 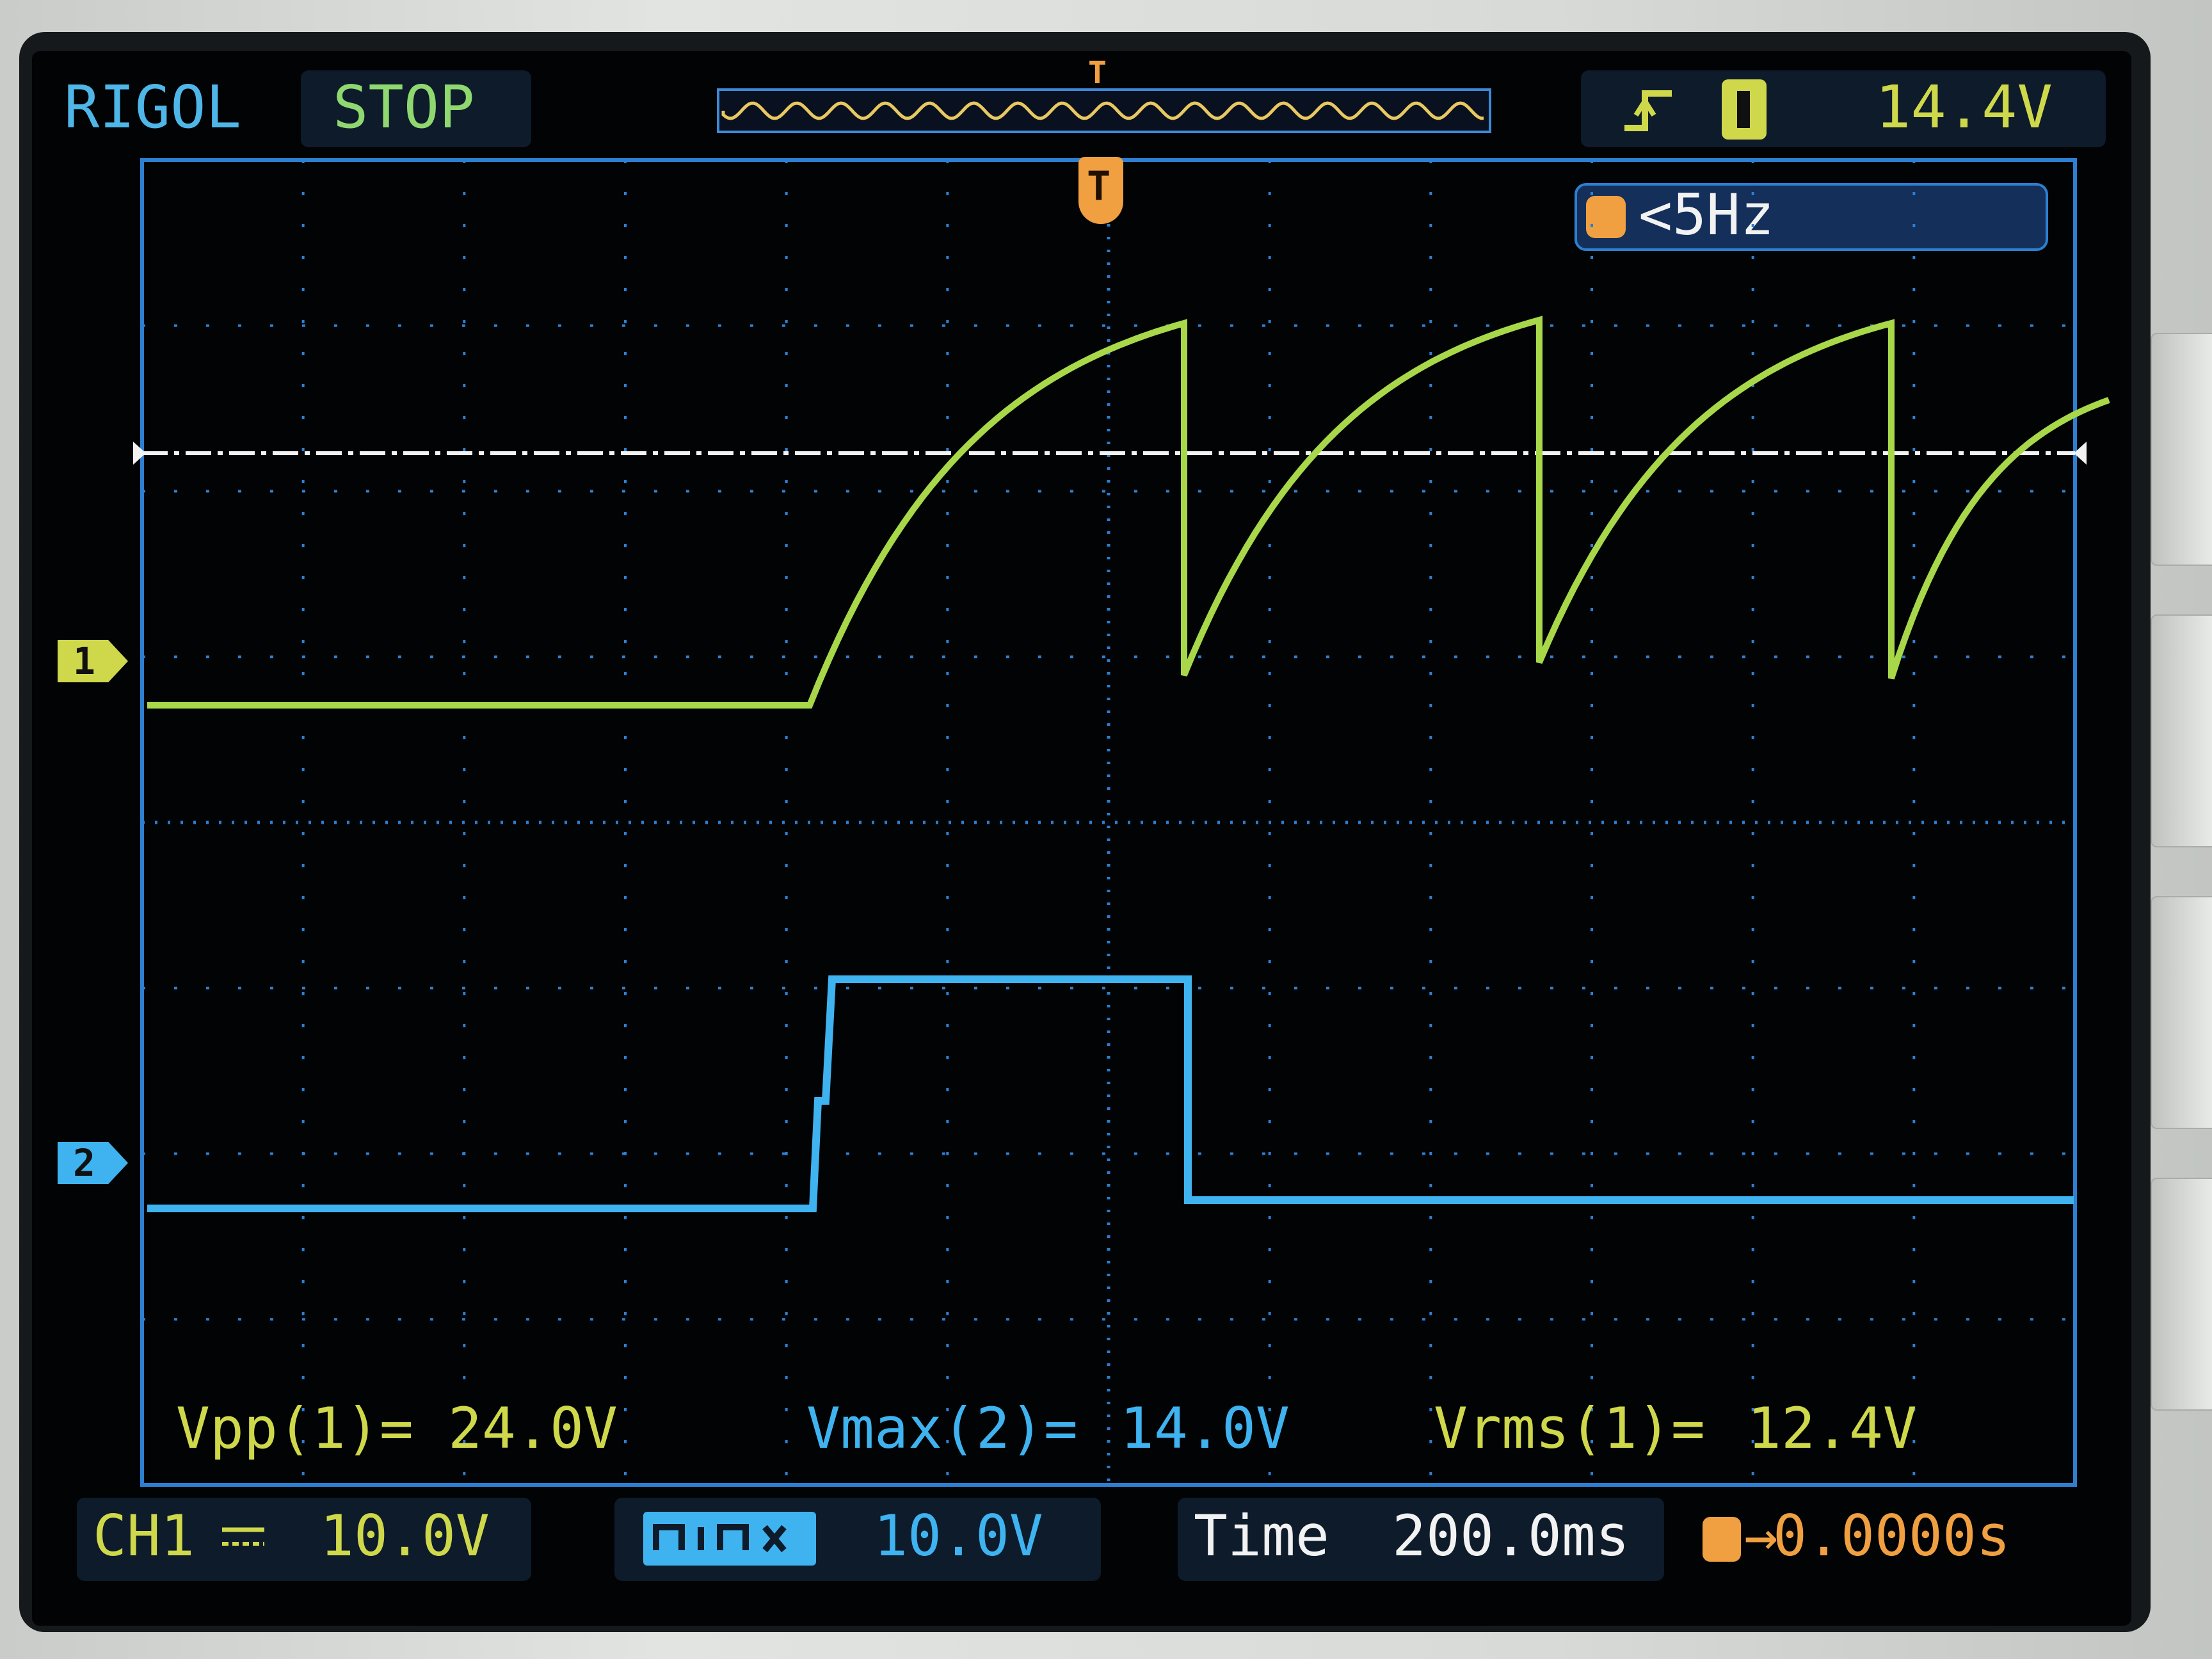 What do you see at coordinates (958, 1536) in the screenshot?
I see `ch2-scale: 10.0V` at bounding box center [958, 1536].